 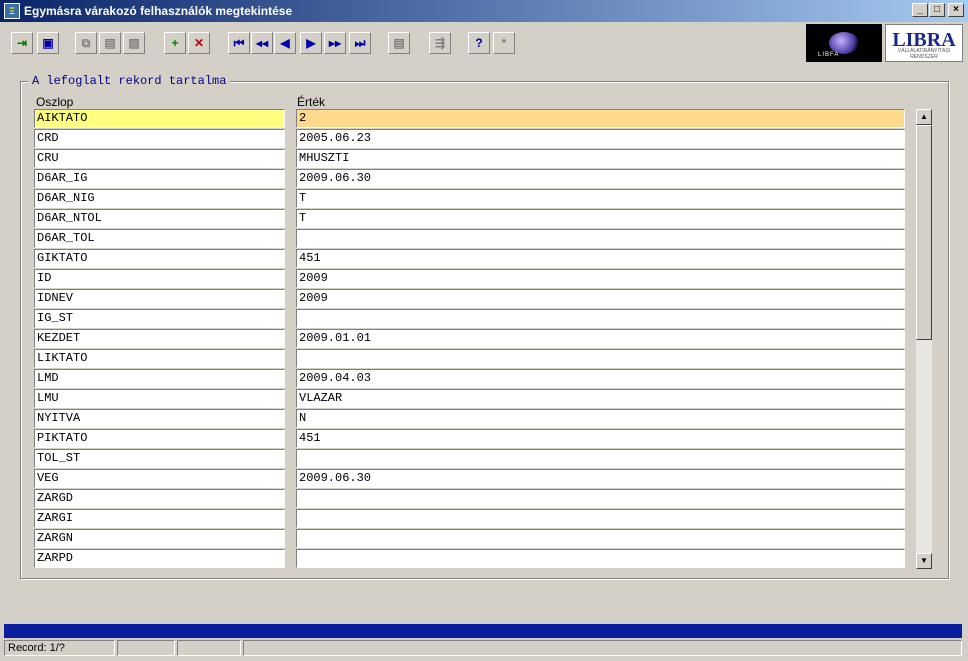 What do you see at coordinates (440, 43) in the screenshot?
I see `search-icon: ⇶` at bounding box center [440, 43].